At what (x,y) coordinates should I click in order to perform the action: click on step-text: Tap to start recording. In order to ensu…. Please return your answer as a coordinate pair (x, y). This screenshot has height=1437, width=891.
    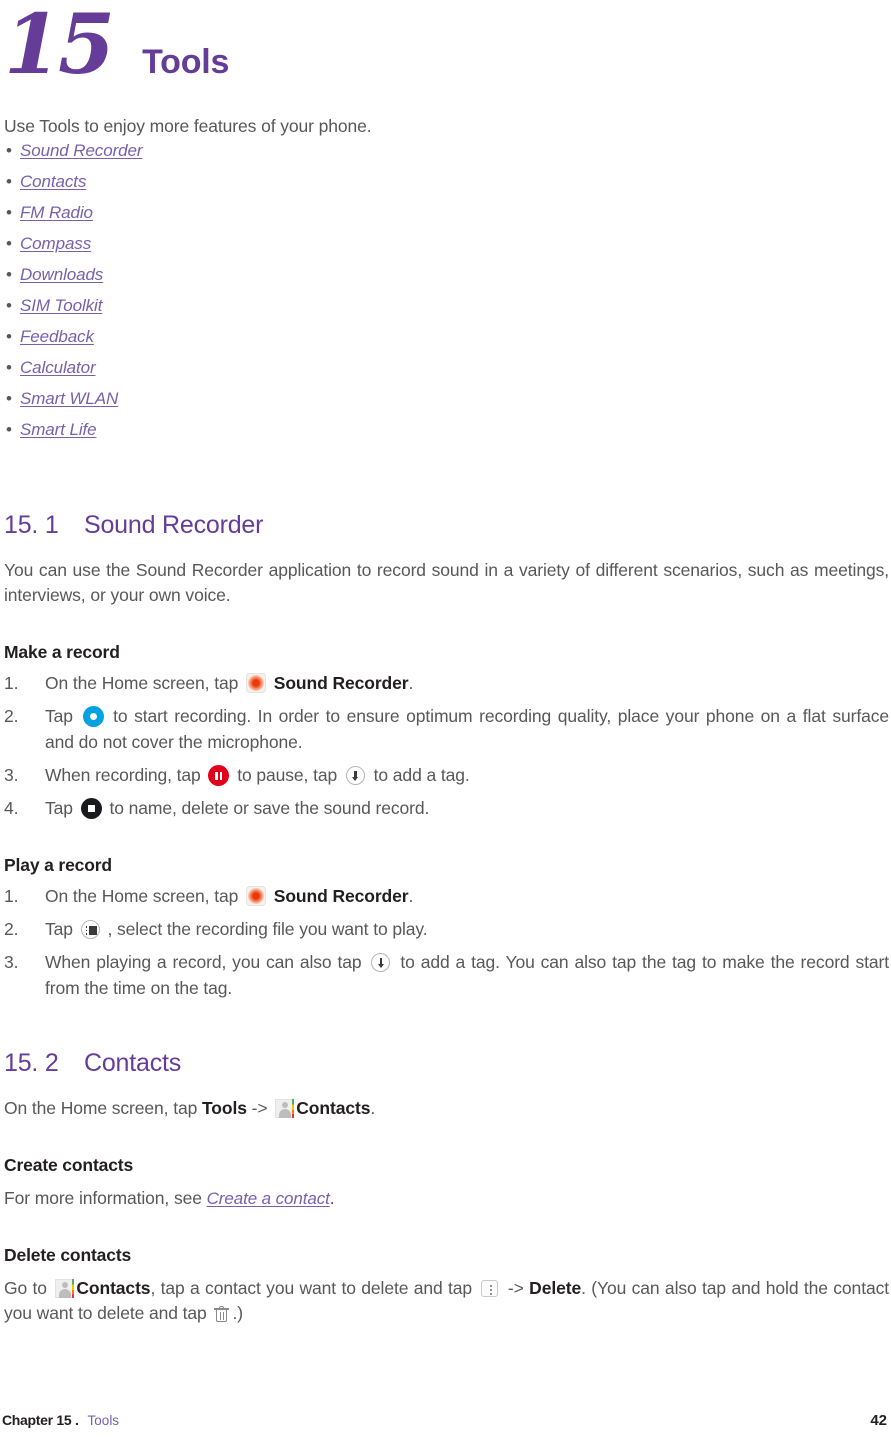
    Looking at the image, I should click on (467, 729).